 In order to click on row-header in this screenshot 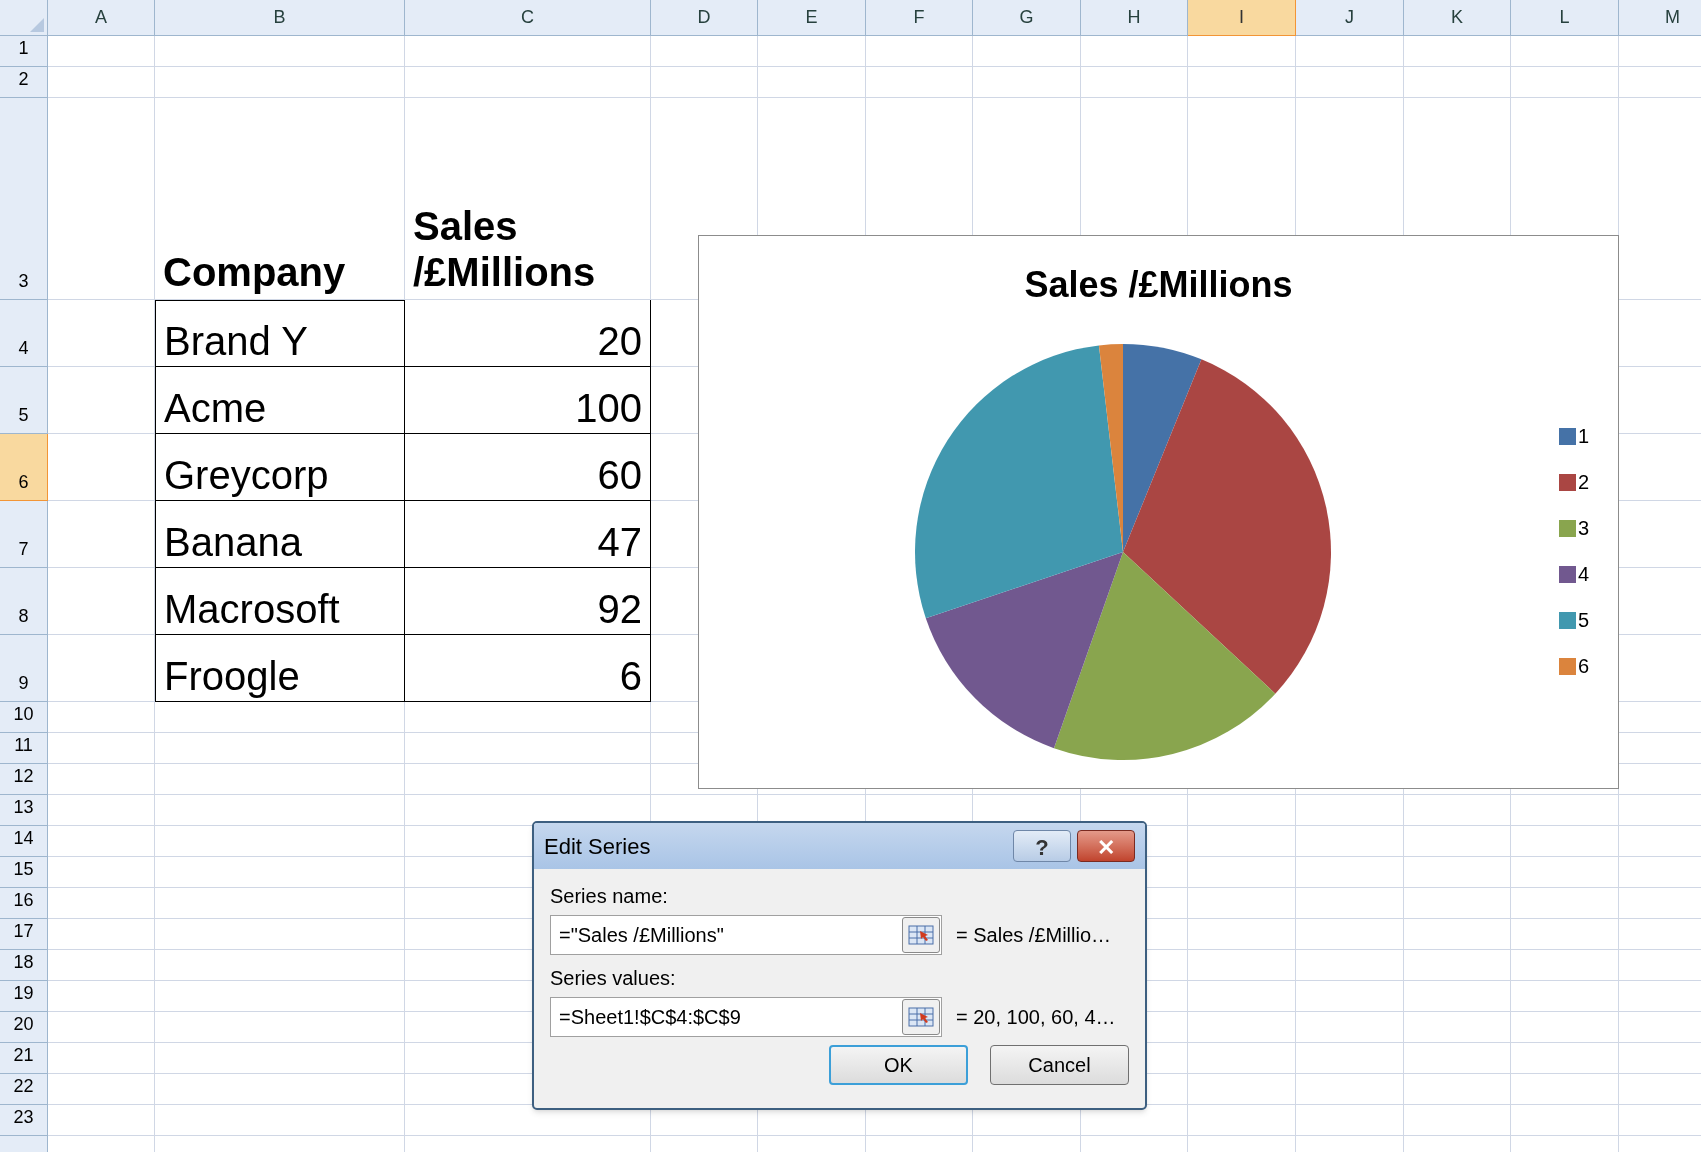, I will do `click(24, 1144)`.